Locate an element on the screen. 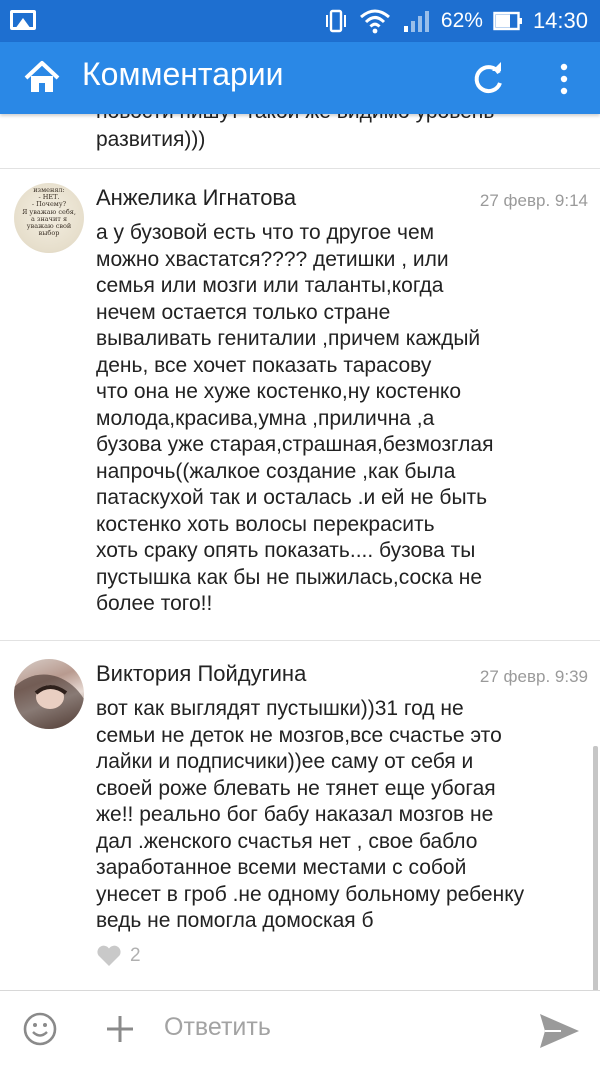  battery-percent: 62% is located at coordinates (461, 20).